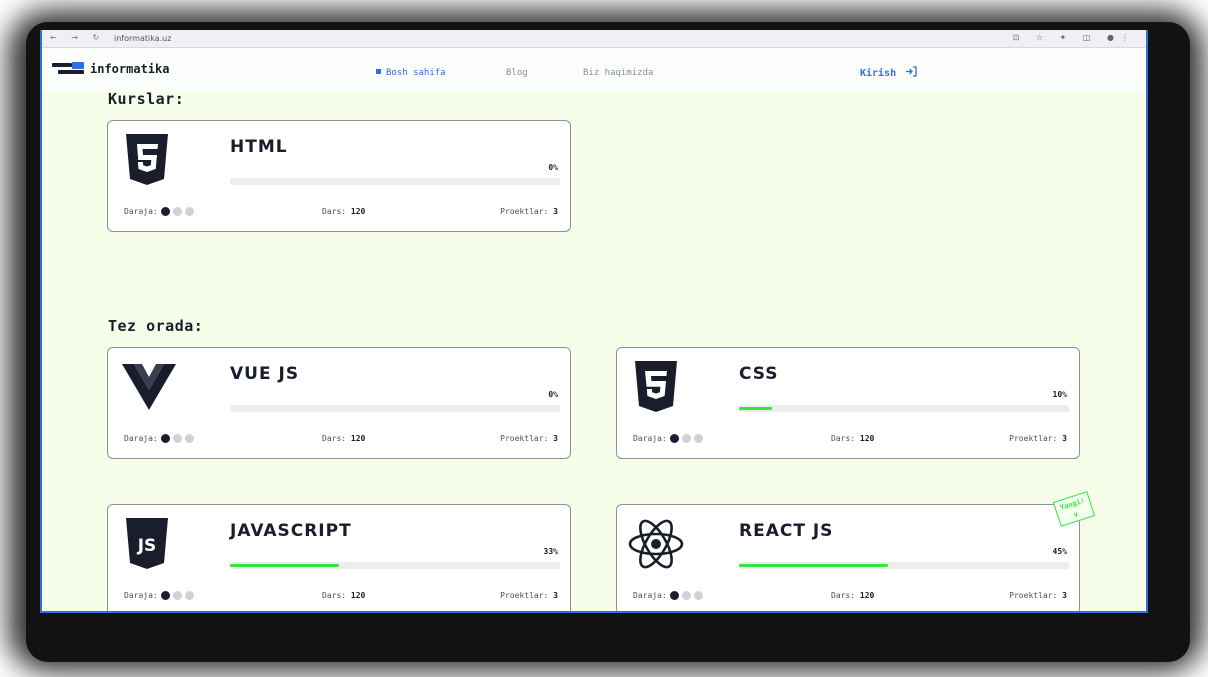 Image resolution: width=1208 pixels, height=677 pixels. I want to click on course-title: HTML, so click(259, 147).